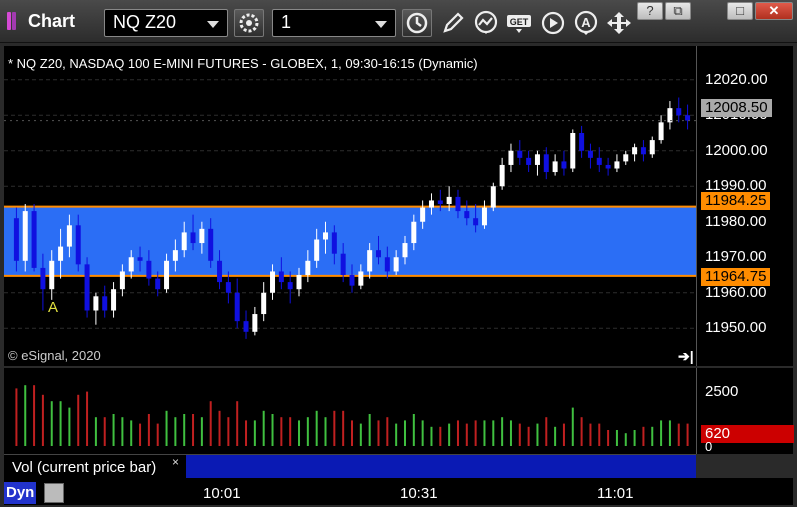  What do you see at coordinates (350, 411) in the screenshot?
I see `volume-pane` at bounding box center [350, 411].